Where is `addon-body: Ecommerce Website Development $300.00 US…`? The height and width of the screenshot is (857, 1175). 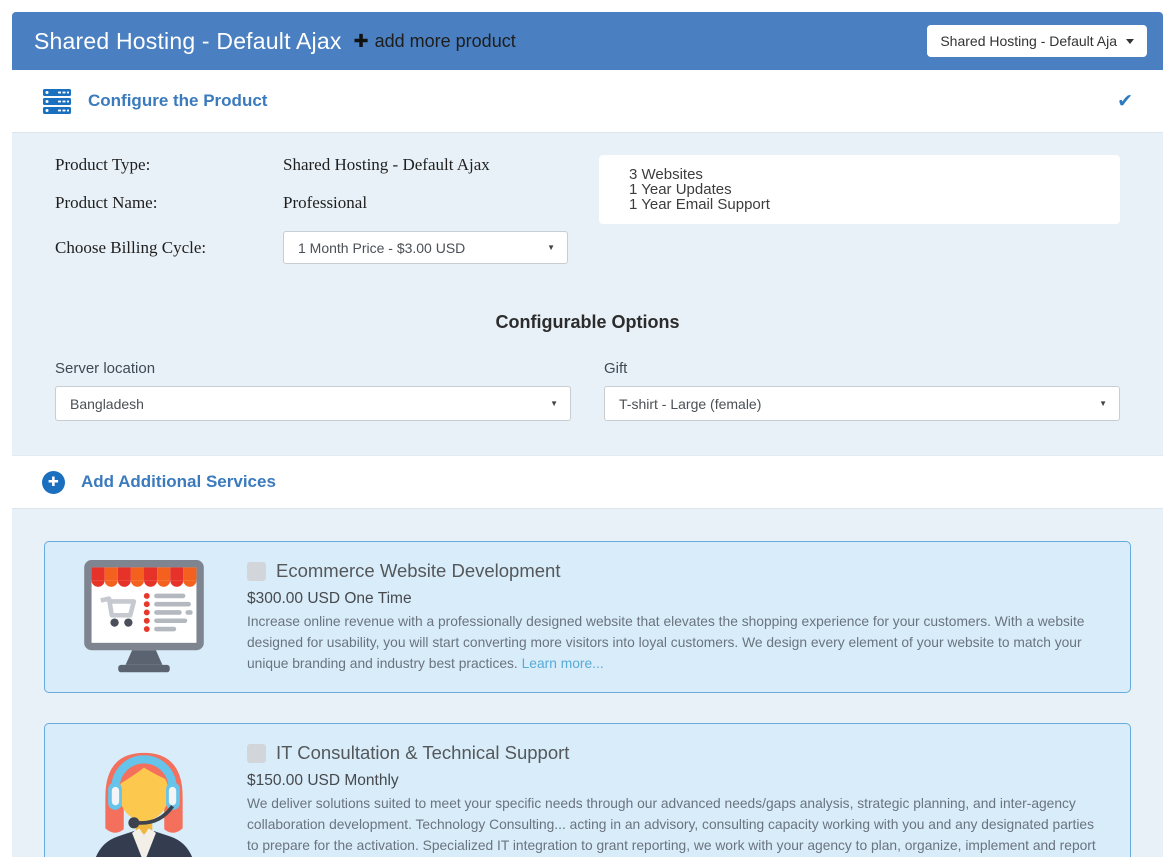
addon-body: Ecommerce Website Development $300.00 US… is located at coordinates (676, 617).